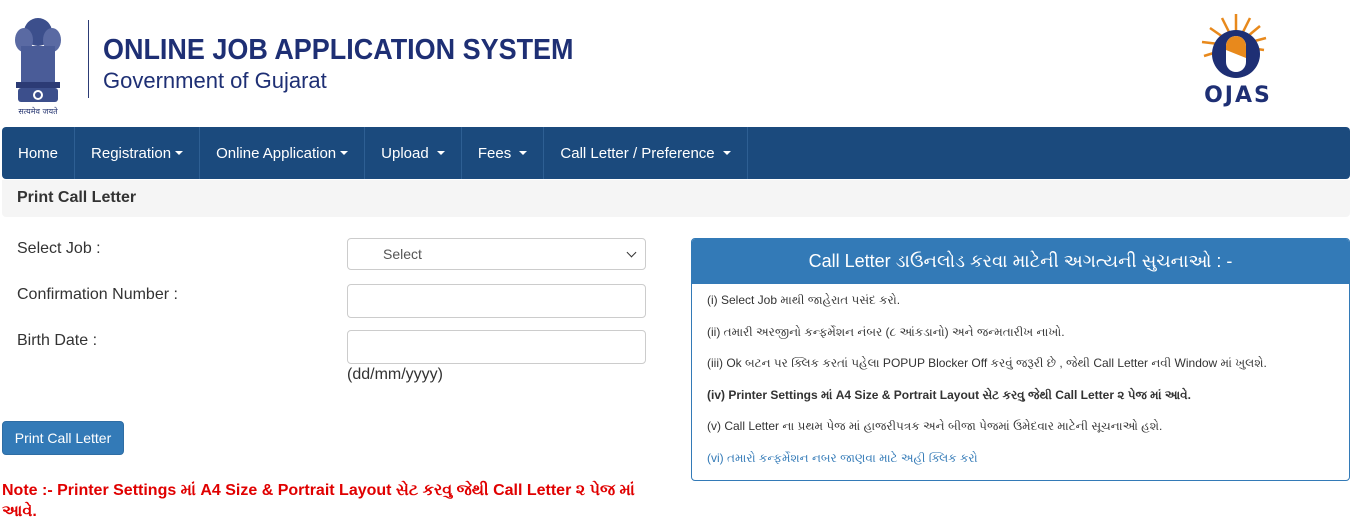  What do you see at coordinates (402, 254) in the screenshot?
I see `select-job-value: Select` at bounding box center [402, 254].